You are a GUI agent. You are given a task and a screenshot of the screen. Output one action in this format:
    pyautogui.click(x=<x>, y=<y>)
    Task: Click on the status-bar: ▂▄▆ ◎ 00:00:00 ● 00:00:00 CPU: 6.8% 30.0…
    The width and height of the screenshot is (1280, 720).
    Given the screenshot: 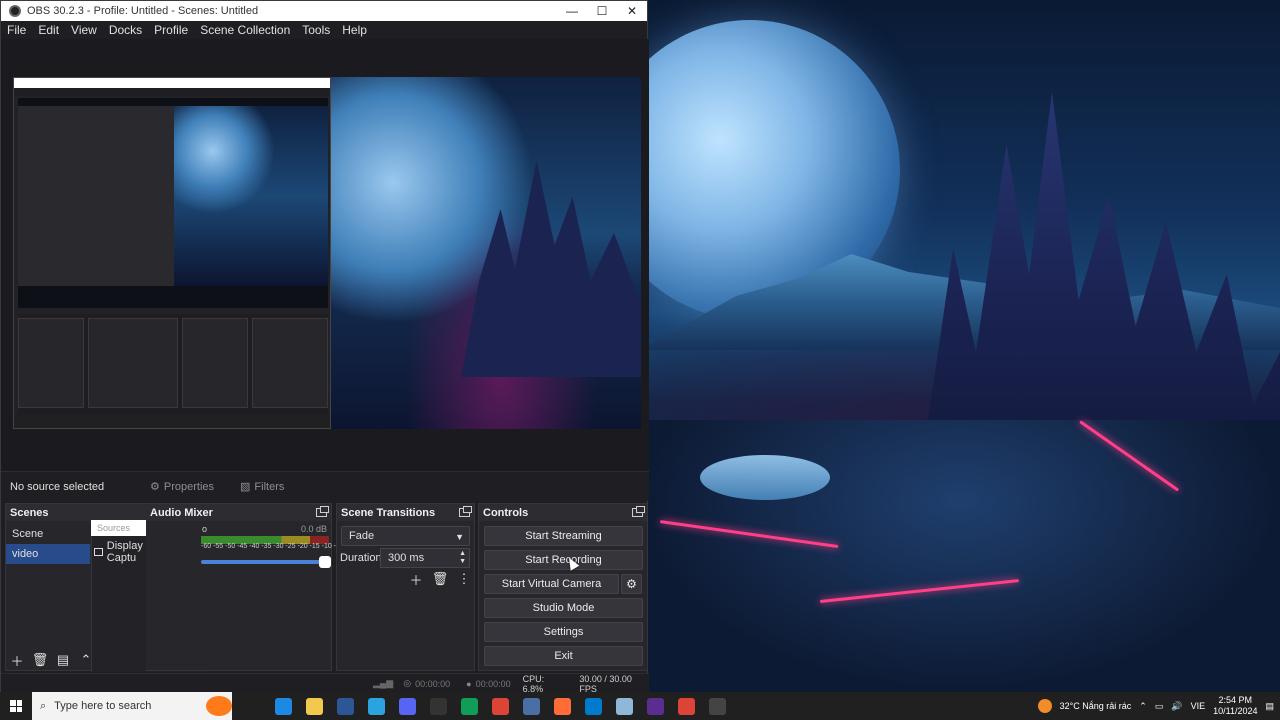 What is the action you would take?
    pyautogui.click(x=325, y=683)
    